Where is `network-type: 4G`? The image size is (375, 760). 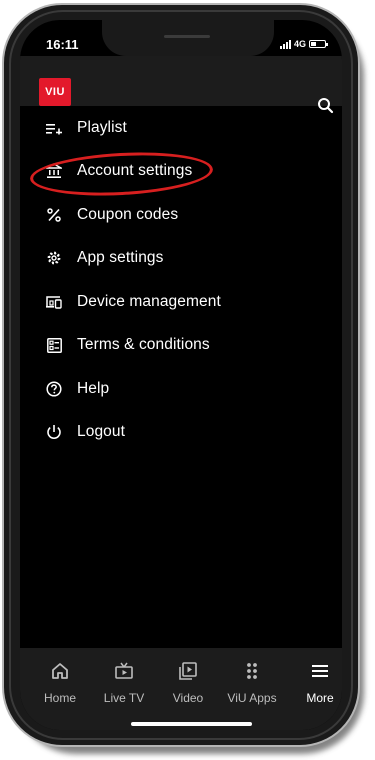
network-type: 4G is located at coordinates (300, 44).